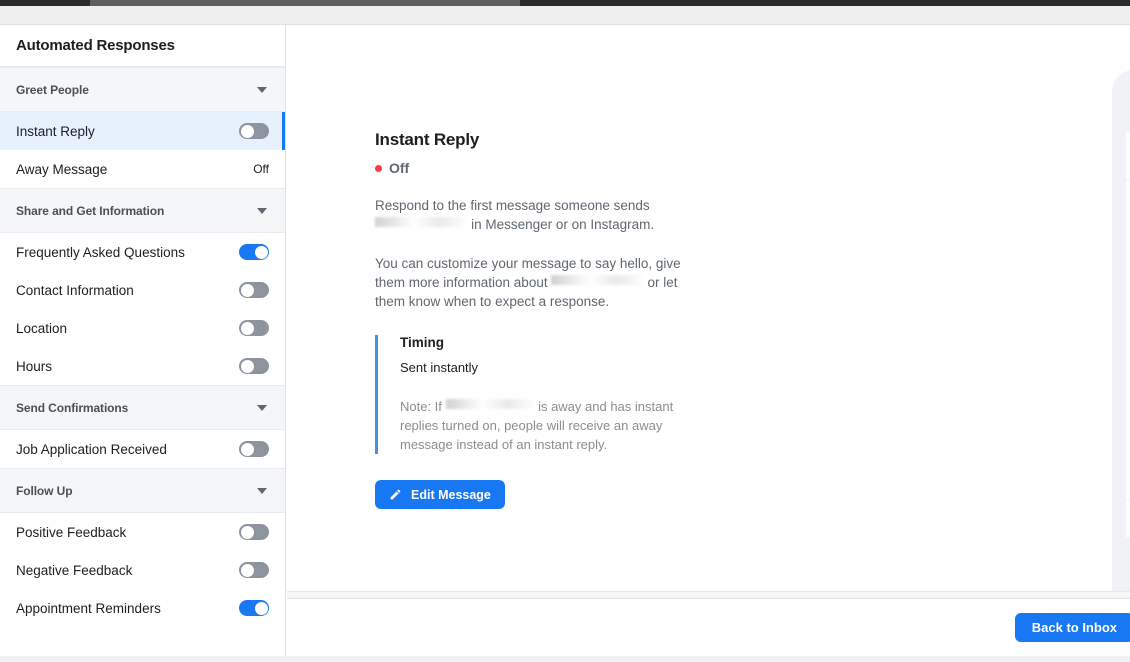  Describe the element at coordinates (535, 168) in the screenshot. I see `status-badge: Off` at that location.